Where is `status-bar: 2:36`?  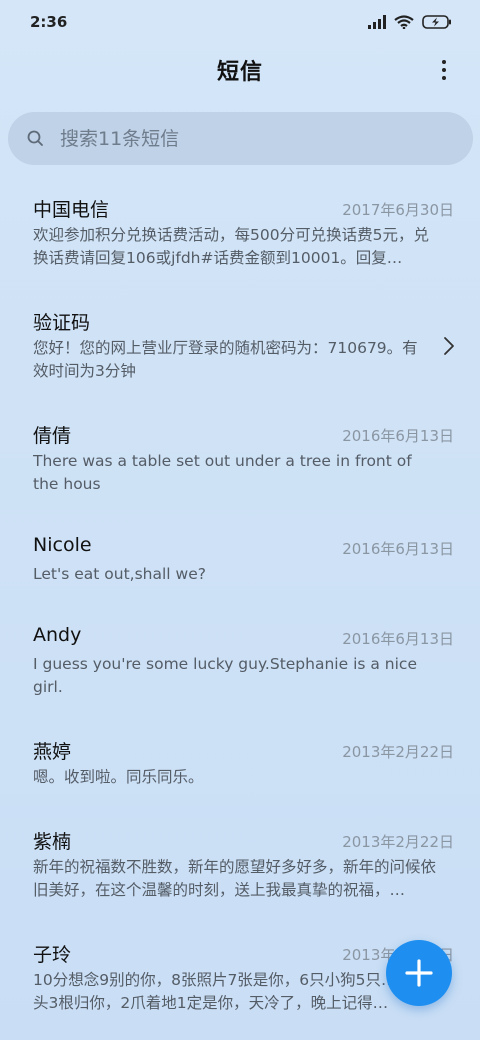
status-bar: 2:36 is located at coordinates (240, 22).